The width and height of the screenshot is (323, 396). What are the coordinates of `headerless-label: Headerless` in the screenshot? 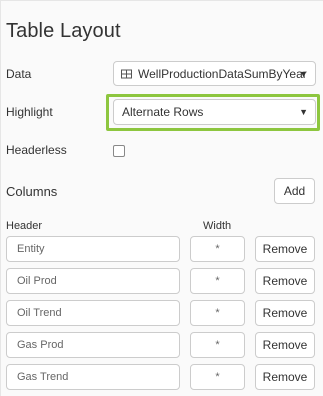 It's located at (36, 150).